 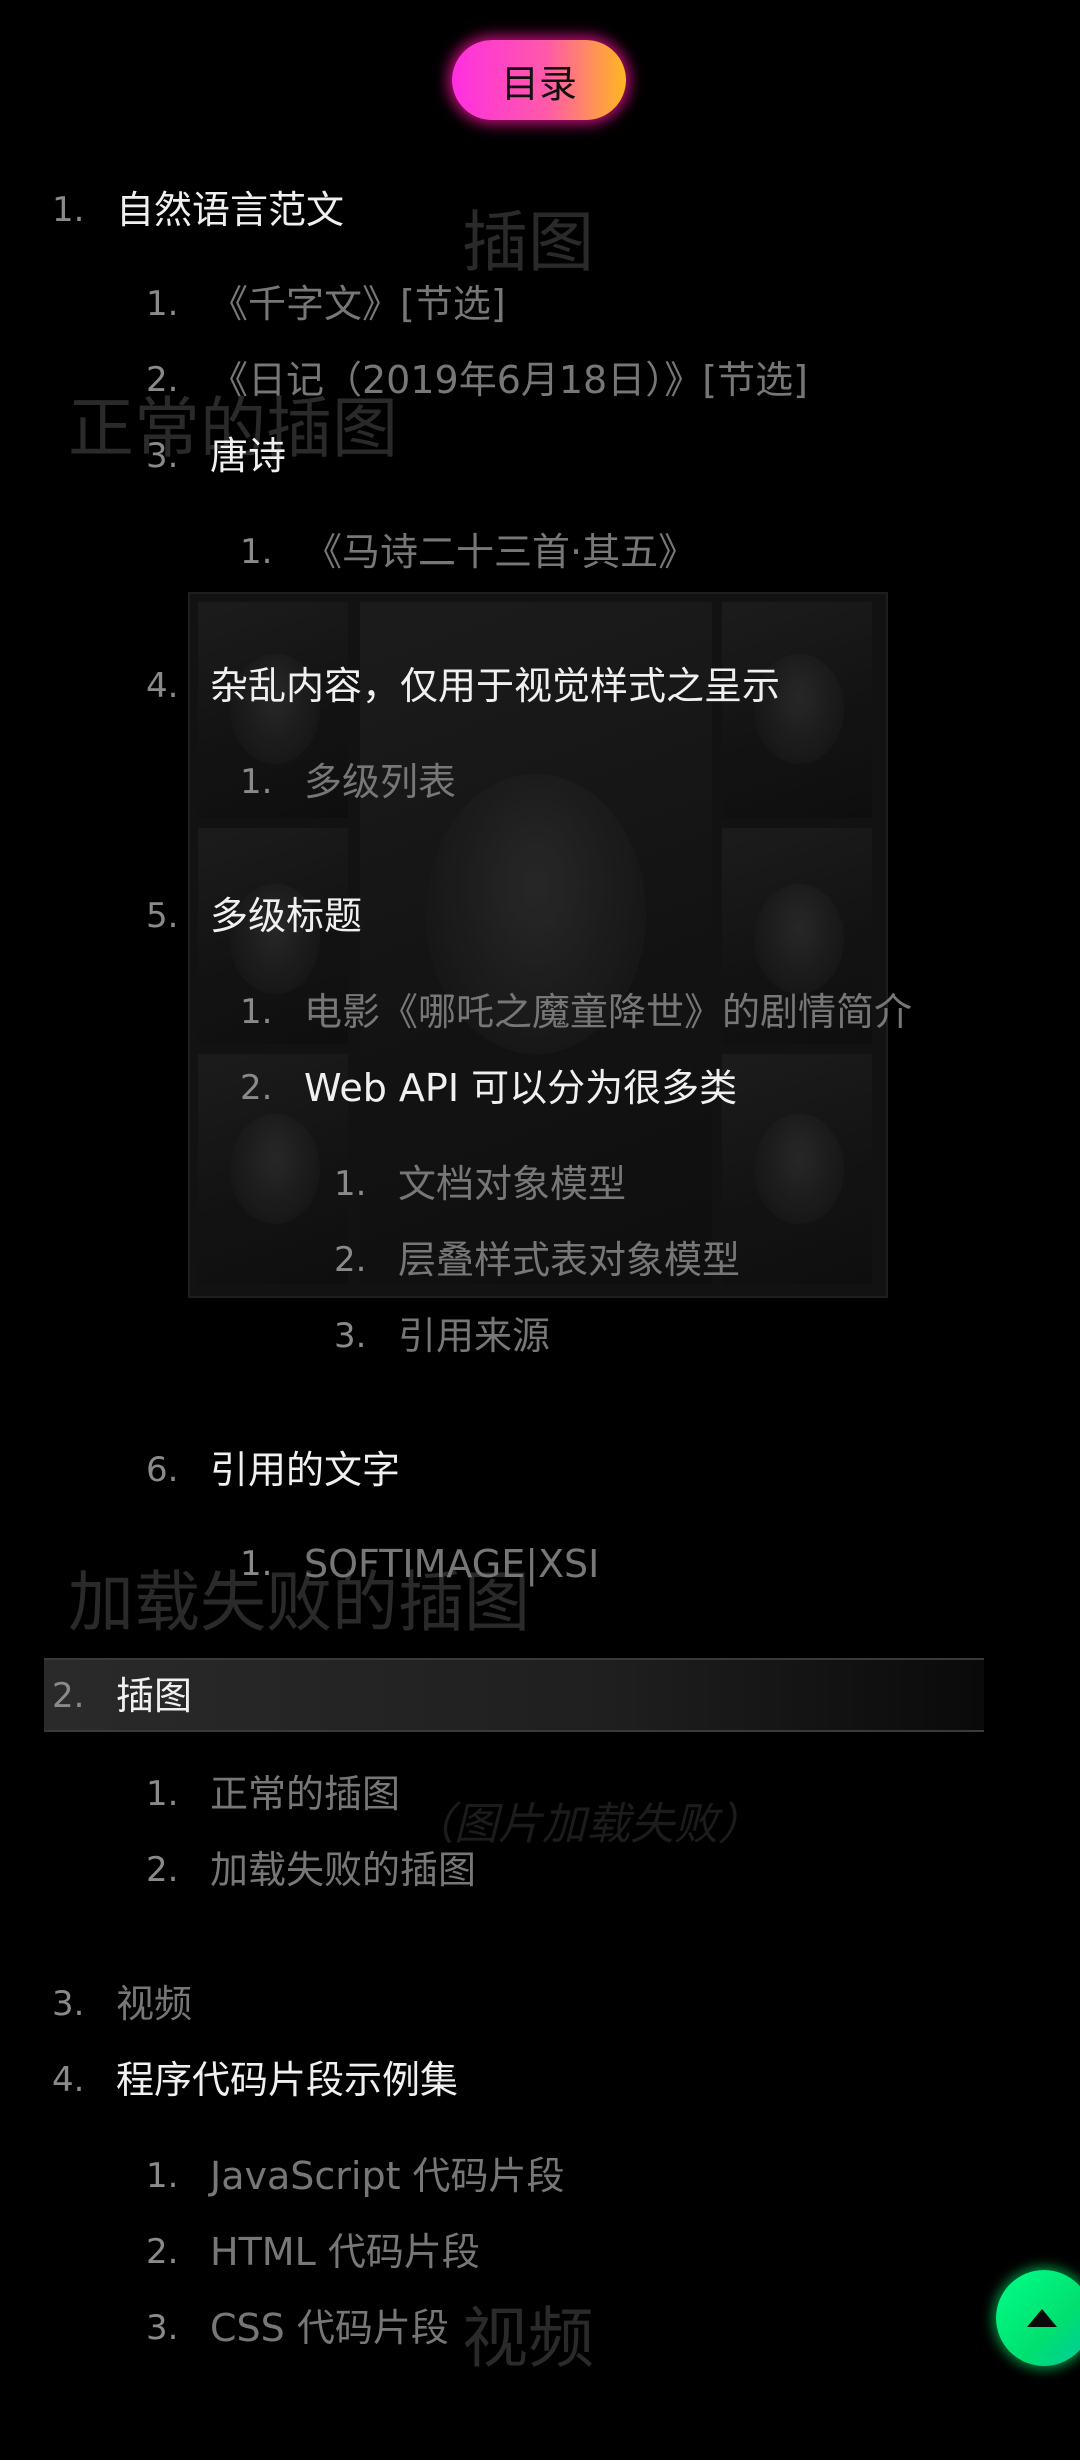 What do you see at coordinates (495, 686) in the screenshot?
I see `toc-item-label: 杂乱内容，仅用于视觉样式之呈示` at bounding box center [495, 686].